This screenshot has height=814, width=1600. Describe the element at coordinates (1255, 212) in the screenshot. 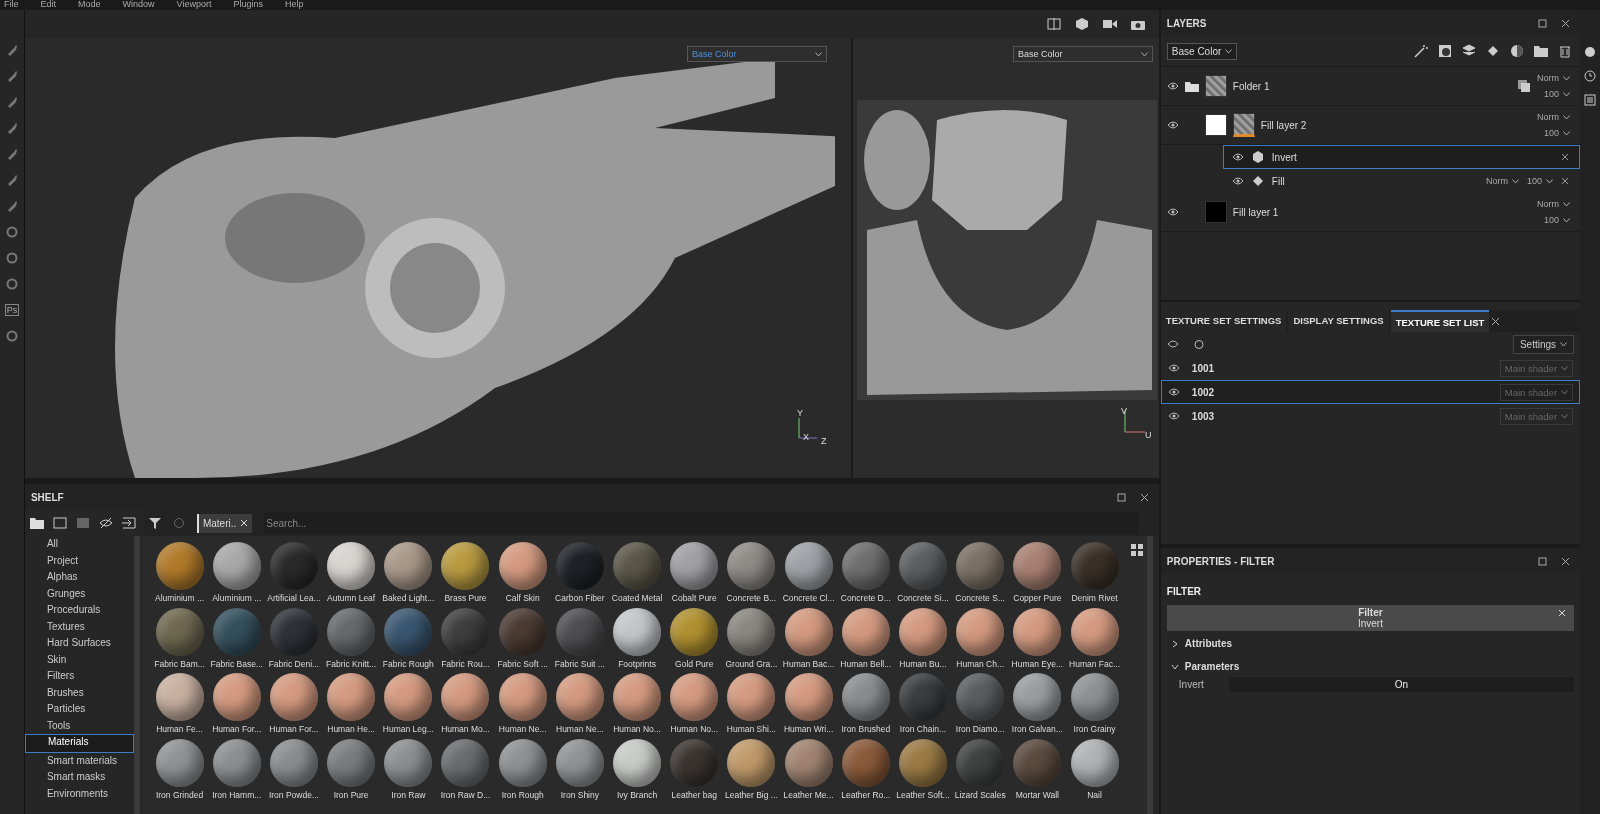

I see `layer-name: Fill layer 1` at that location.